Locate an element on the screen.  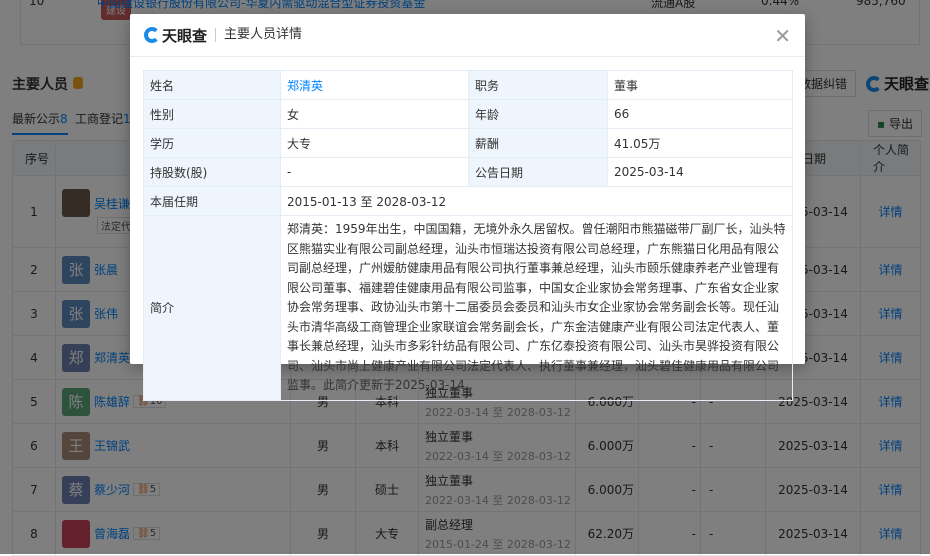
modal-title: 主要人员详情 is located at coordinates (258, 35).